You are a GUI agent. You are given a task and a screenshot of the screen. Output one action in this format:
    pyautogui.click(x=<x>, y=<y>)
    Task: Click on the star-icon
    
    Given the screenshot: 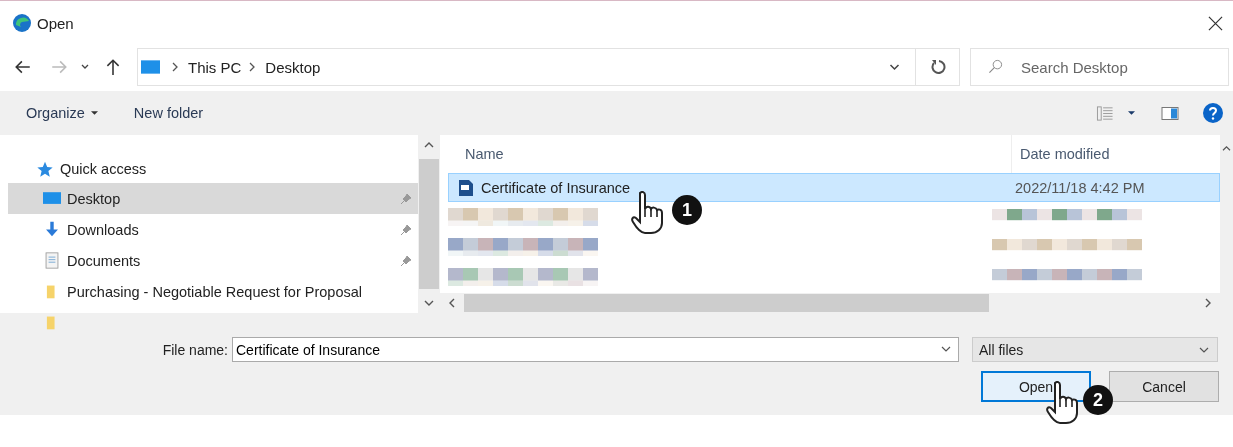 What is the action you would take?
    pyautogui.click(x=45, y=169)
    